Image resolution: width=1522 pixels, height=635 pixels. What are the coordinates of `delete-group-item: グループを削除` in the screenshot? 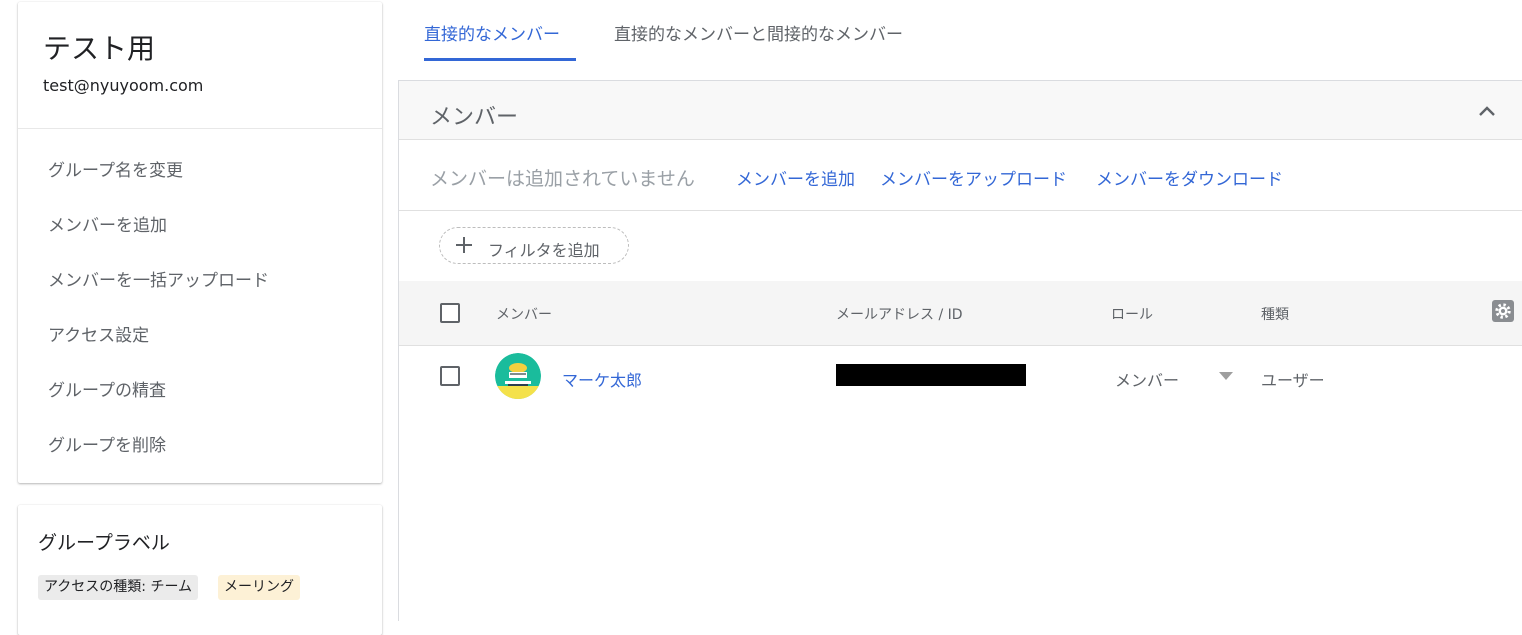 It's located at (107, 443).